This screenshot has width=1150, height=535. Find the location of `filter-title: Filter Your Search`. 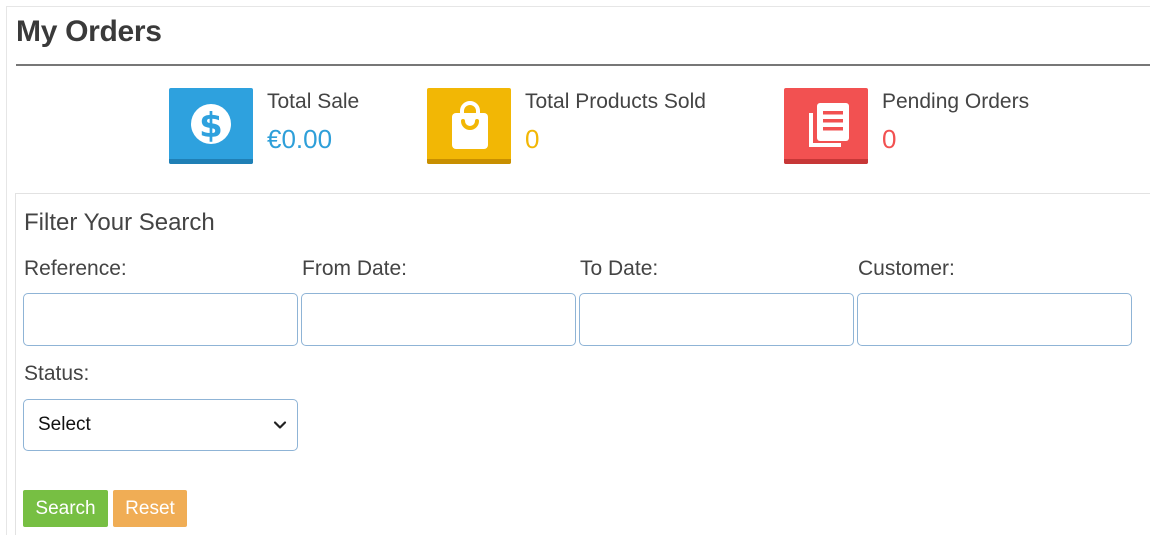

filter-title: Filter Your Search is located at coordinates (119, 222).